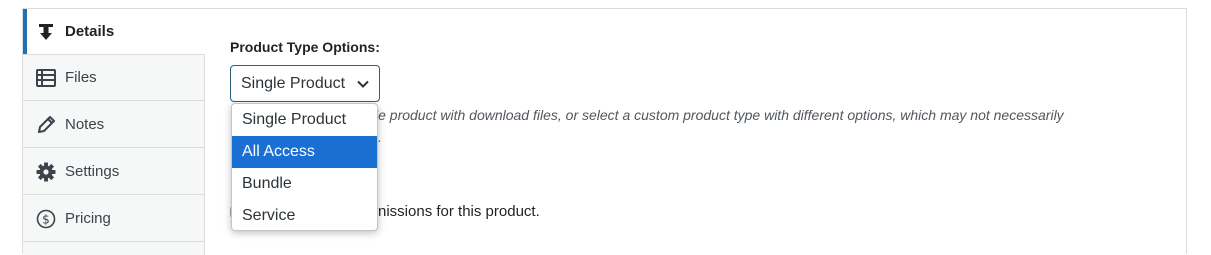 This screenshot has height=255, width=1211. Describe the element at coordinates (293, 83) in the screenshot. I see `select-value: Single Product` at that location.